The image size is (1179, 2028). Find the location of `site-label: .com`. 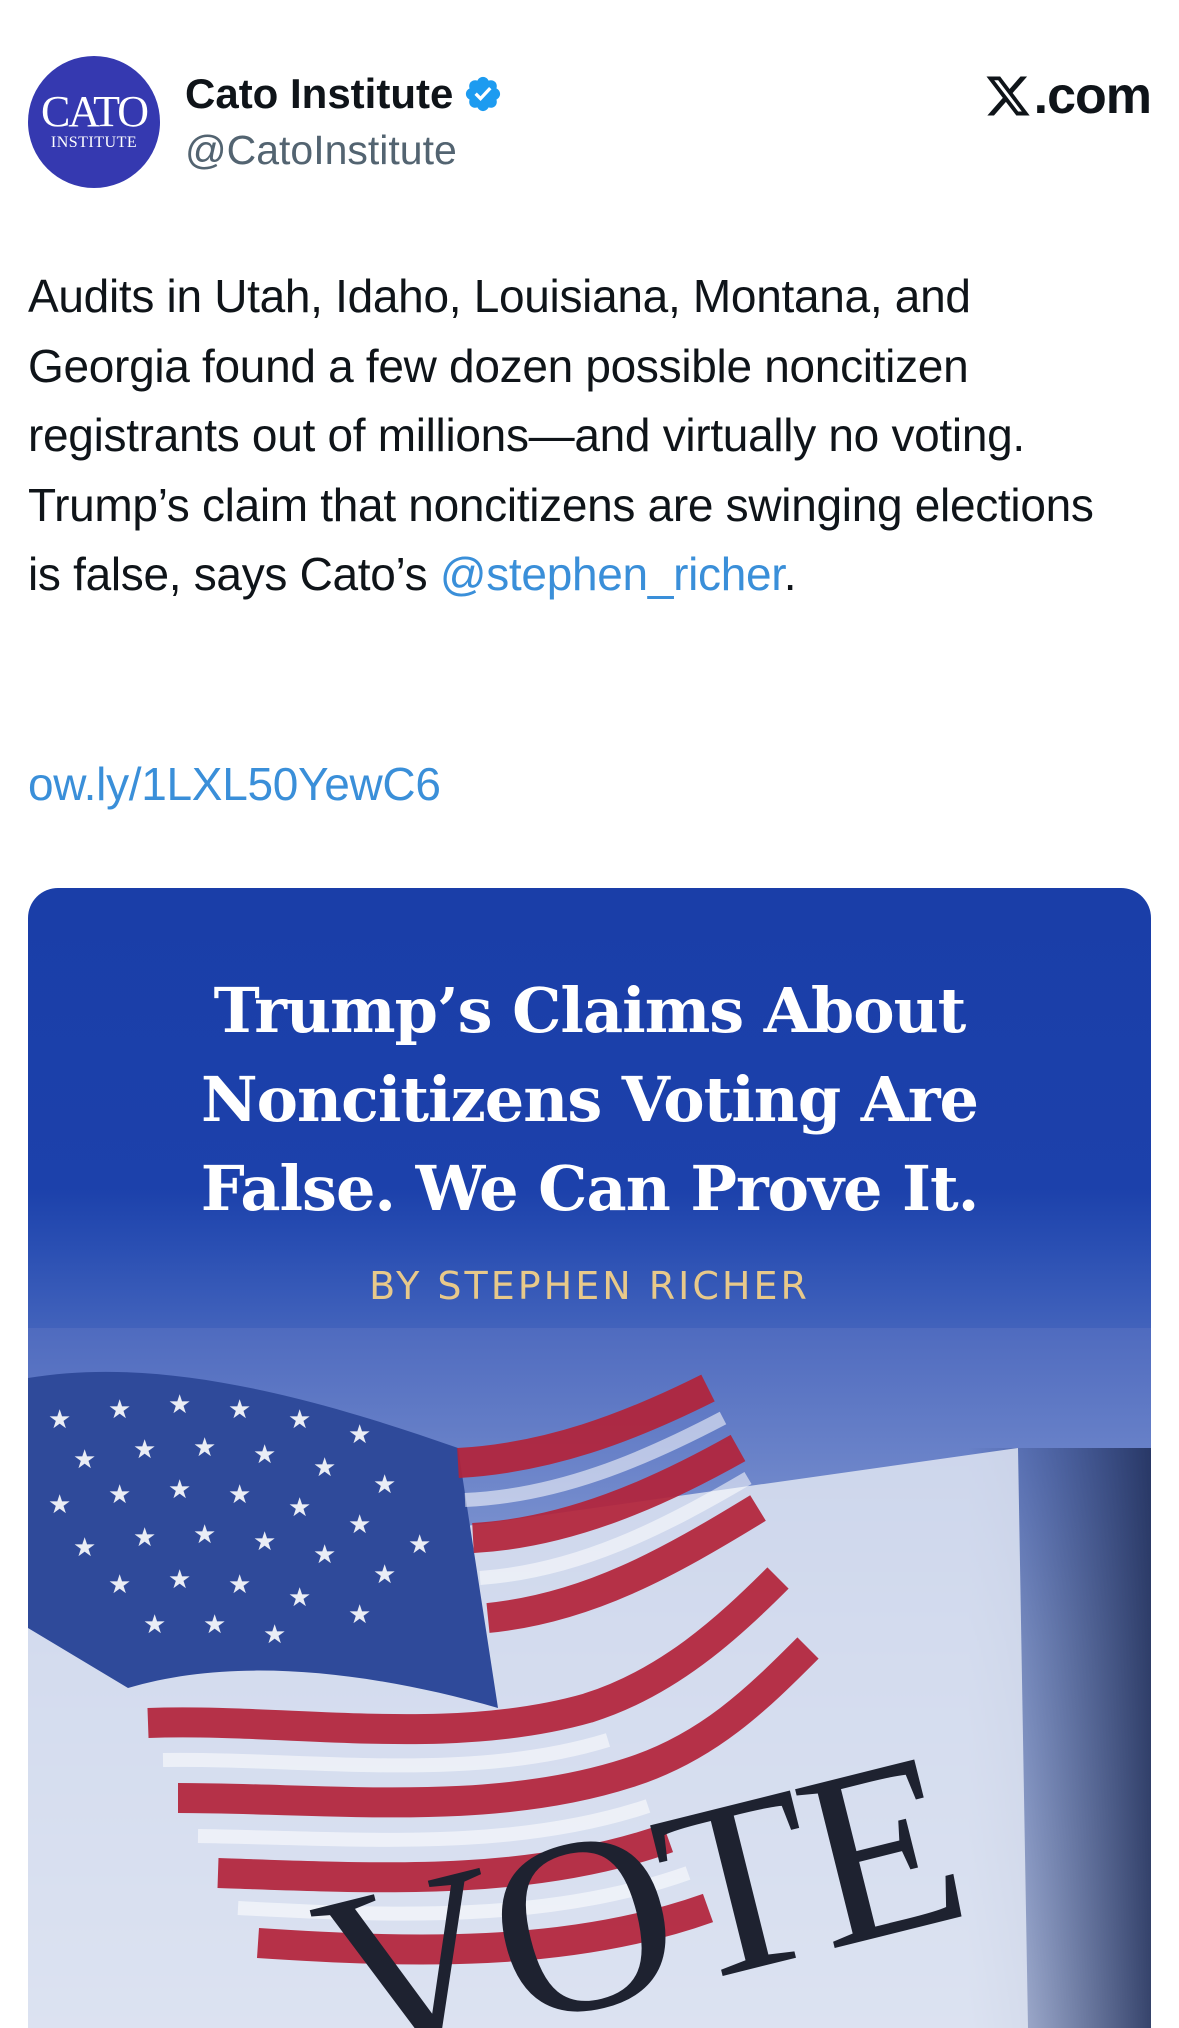

site-label: .com is located at coordinates (1092, 96).